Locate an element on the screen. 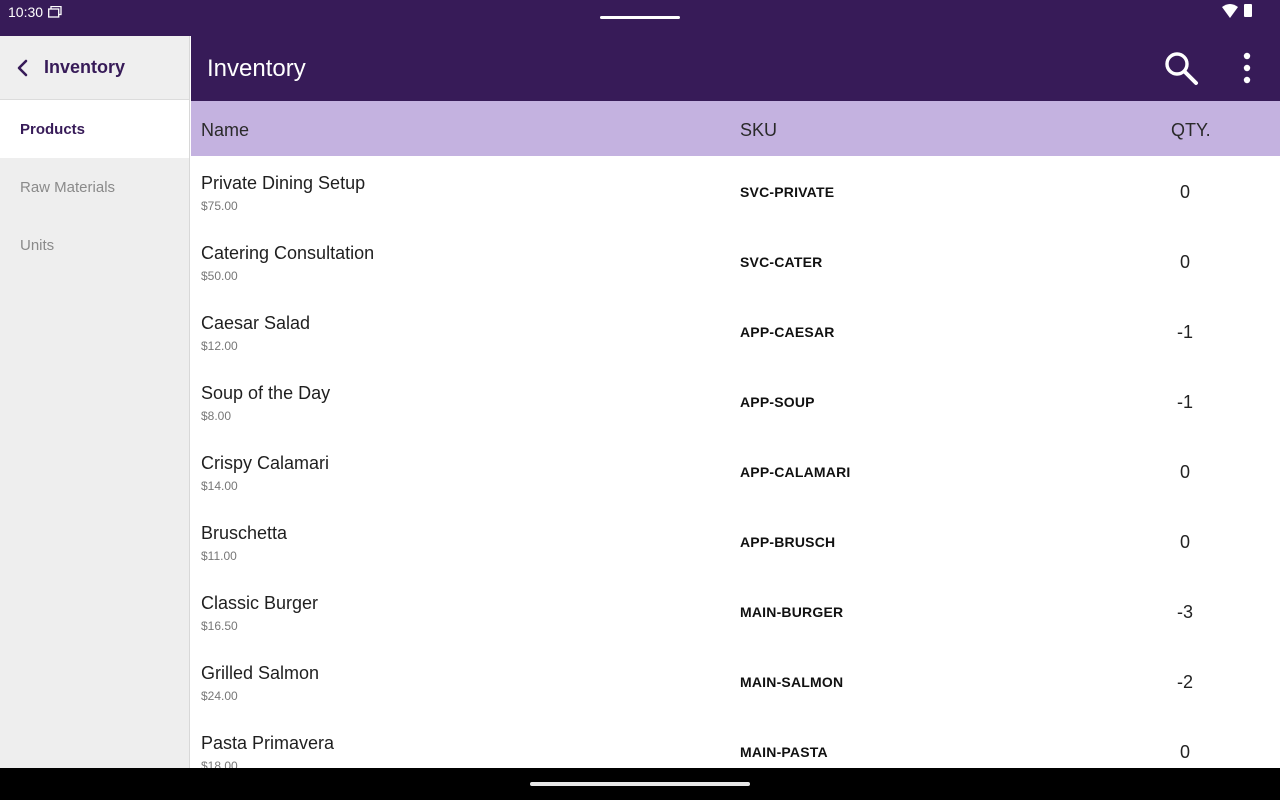  table-row: Crispy Calamari $14.00 APP-CALAMARI 0 is located at coordinates (735, 471).